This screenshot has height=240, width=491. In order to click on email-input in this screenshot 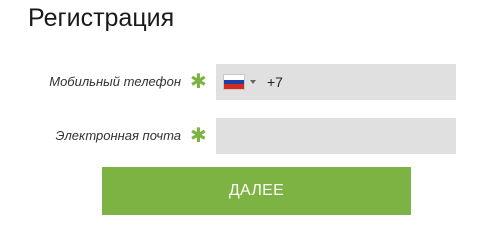, I will do `click(336, 136)`.